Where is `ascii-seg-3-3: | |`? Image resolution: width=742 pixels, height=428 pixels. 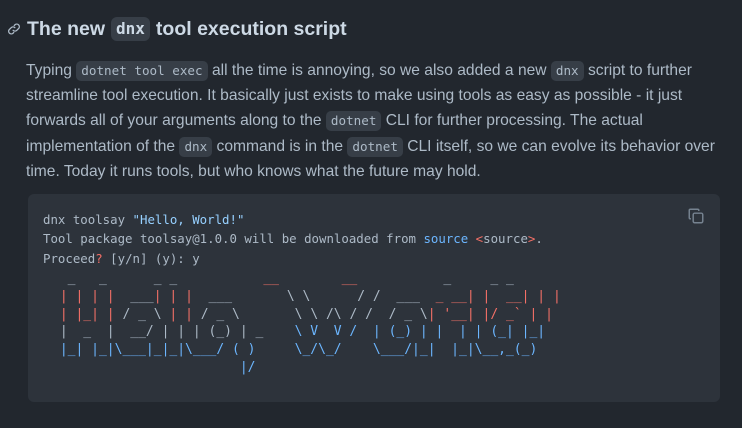
ascii-seg-3-3: | | is located at coordinates (177, 314).